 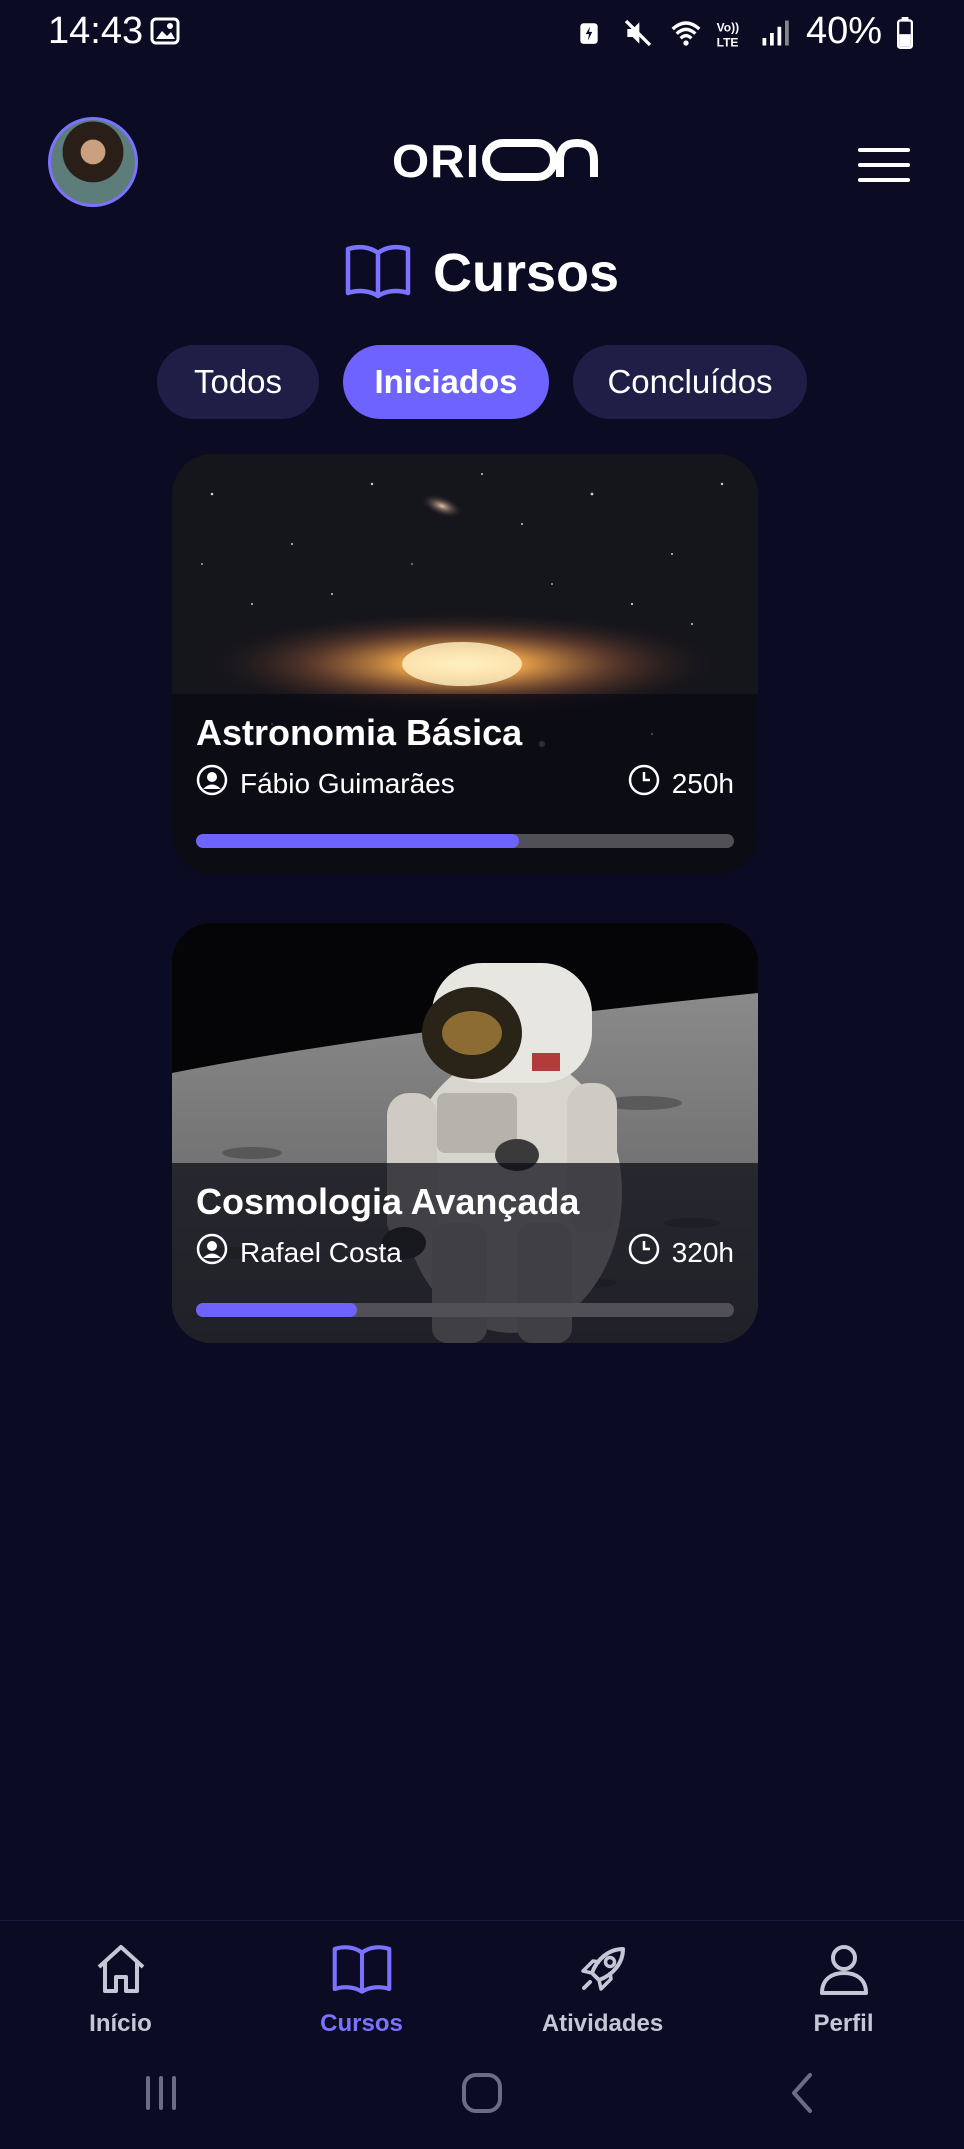 What do you see at coordinates (161, 2095) in the screenshot?
I see `recent-apps-icon` at bounding box center [161, 2095].